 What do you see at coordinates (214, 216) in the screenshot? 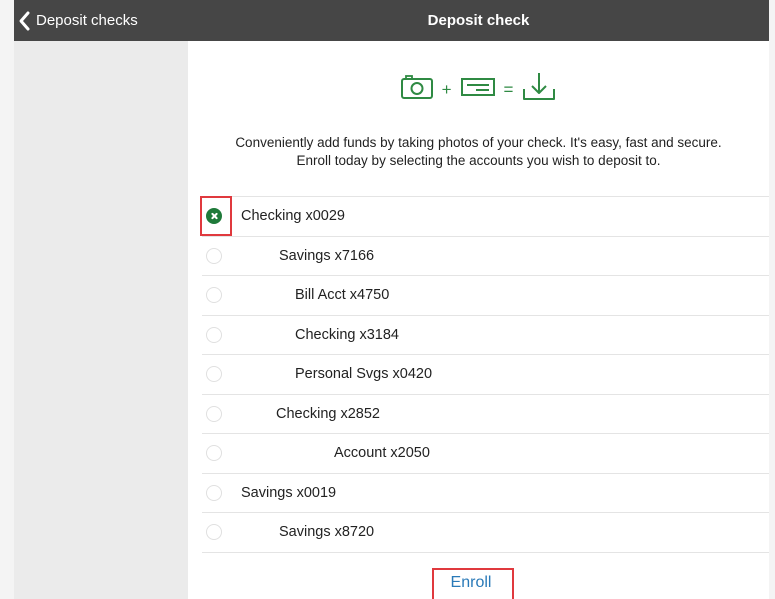
I see `selected-check-icon` at bounding box center [214, 216].